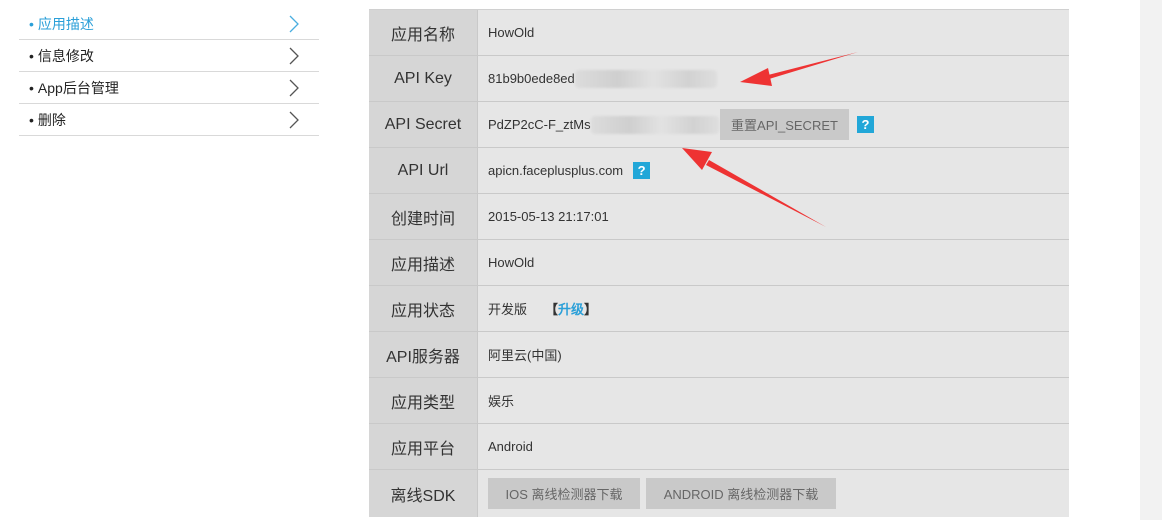  Describe the element at coordinates (741, 493) in the screenshot. I see `android-sdk-download-button: ANDROID 离线检测器下载` at that location.